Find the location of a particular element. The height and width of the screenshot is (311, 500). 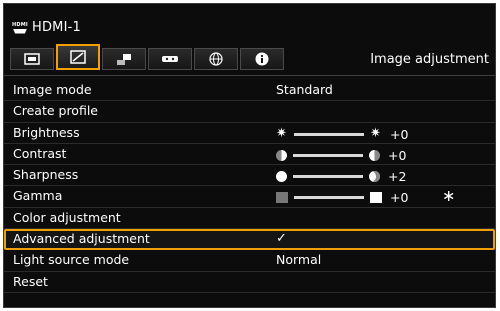

brightness-high-icon: ✷ is located at coordinates (375, 134).